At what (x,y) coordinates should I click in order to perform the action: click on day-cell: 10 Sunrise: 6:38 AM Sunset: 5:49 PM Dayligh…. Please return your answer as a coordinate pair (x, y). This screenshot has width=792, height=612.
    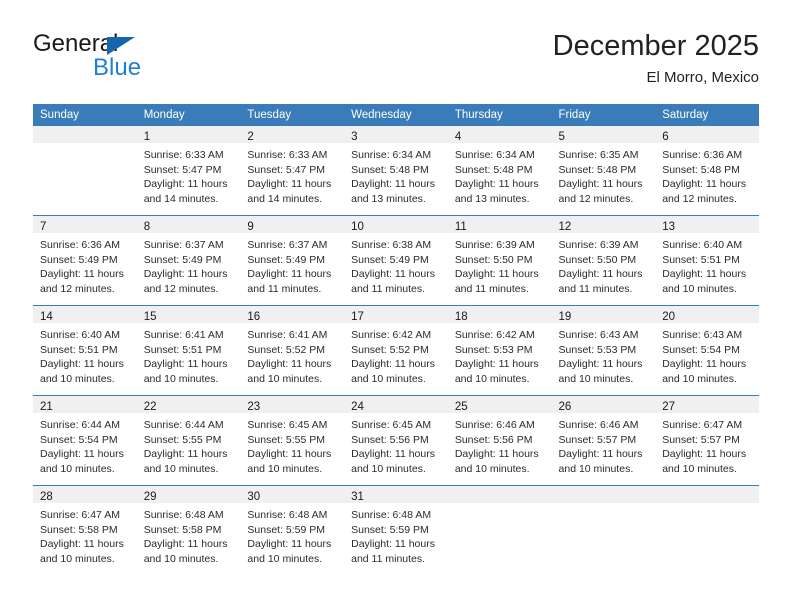
    Looking at the image, I should click on (396, 260).